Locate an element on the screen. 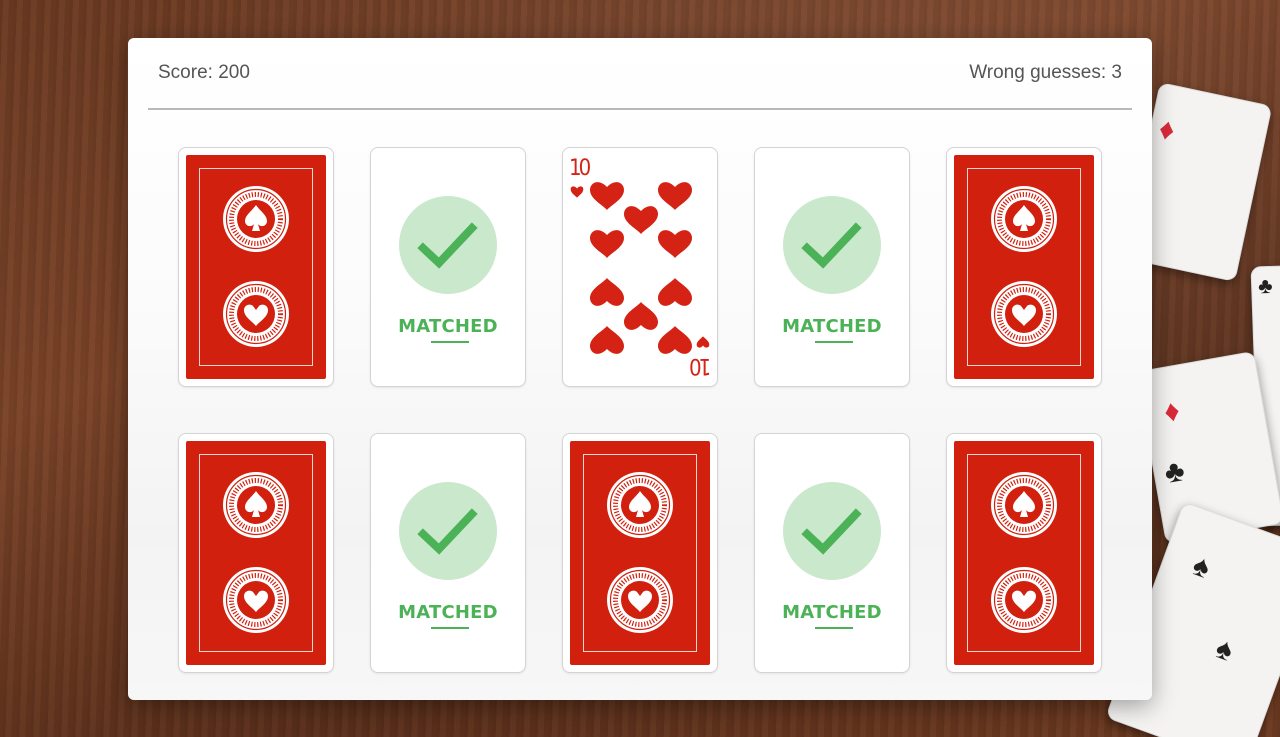 The image size is (1280, 737). wrong-guesses-label: Wrong guesses: 3 is located at coordinates (1045, 72).